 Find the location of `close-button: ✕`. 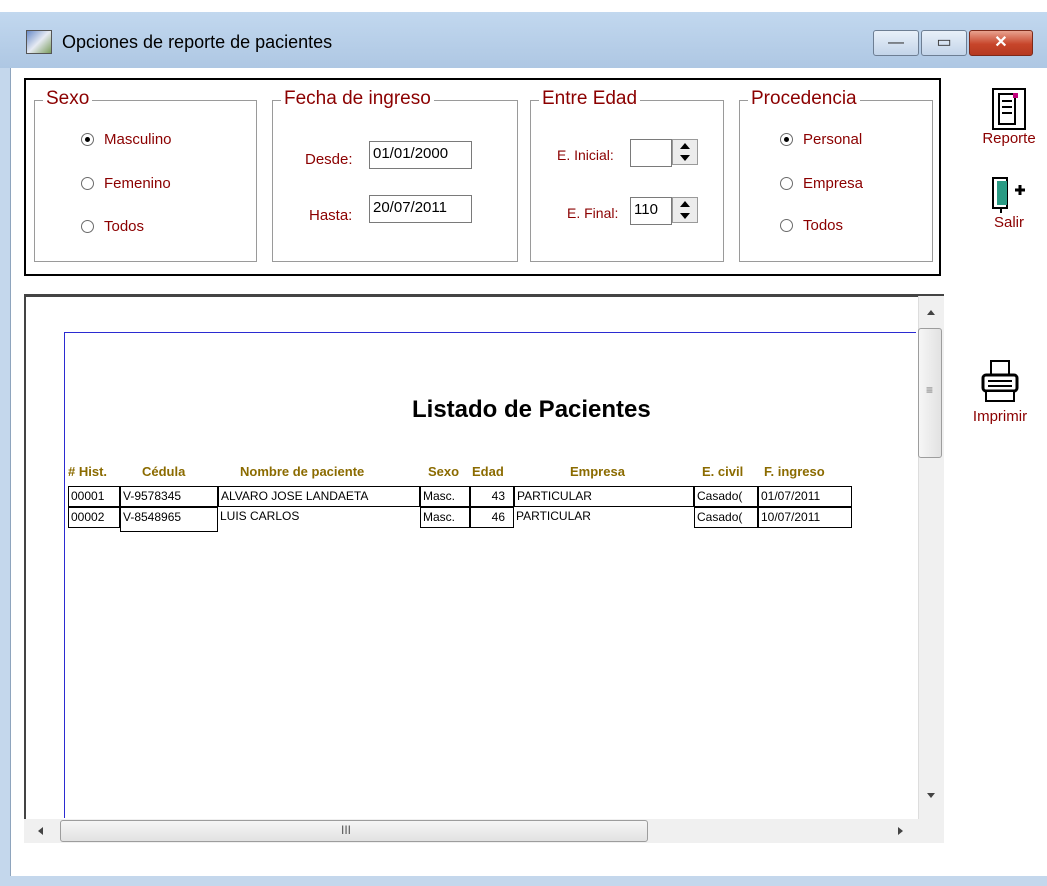

close-button: ✕ is located at coordinates (1001, 43).